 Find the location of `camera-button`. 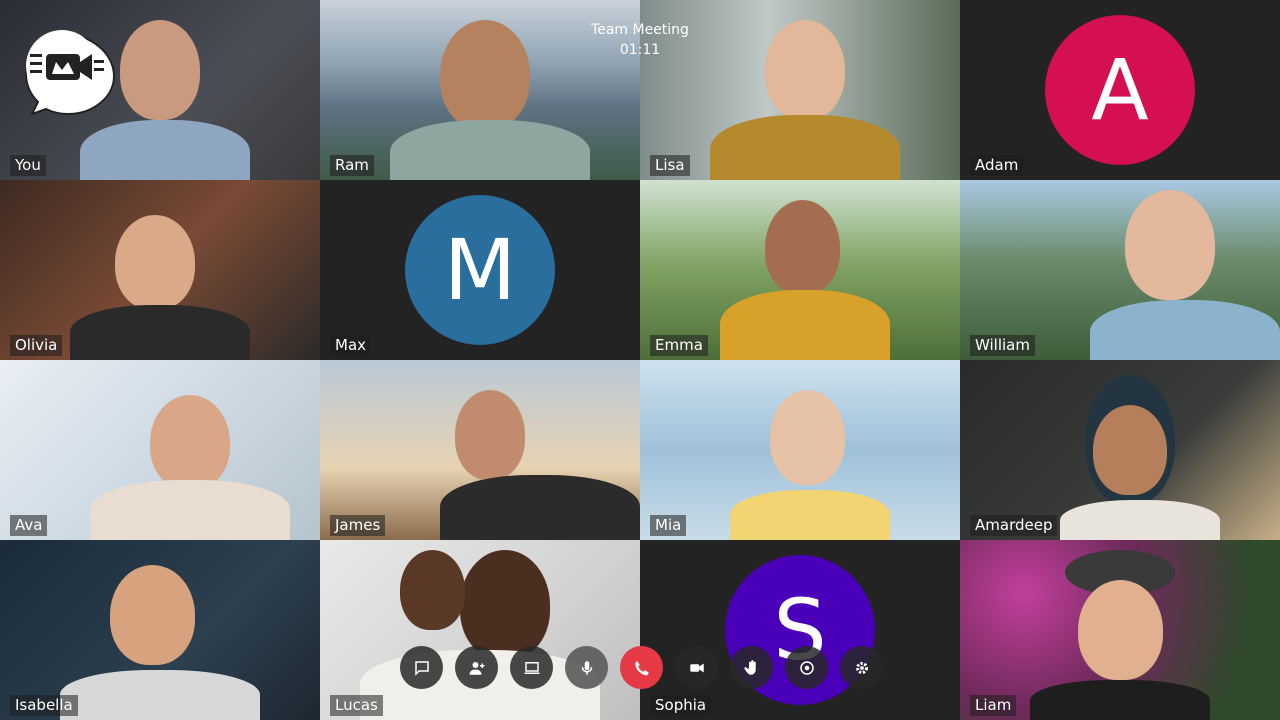

camera-button is located at coordinates (696, 667).